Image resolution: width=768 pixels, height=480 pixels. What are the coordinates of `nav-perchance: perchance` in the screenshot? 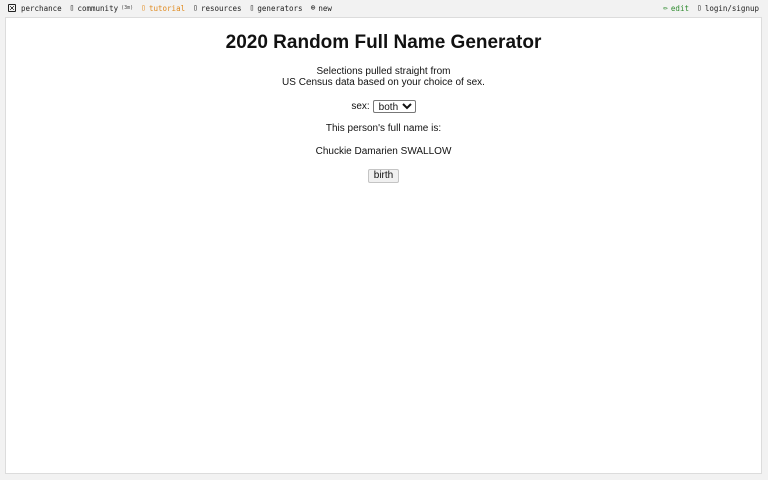 It's located at (35, 8).